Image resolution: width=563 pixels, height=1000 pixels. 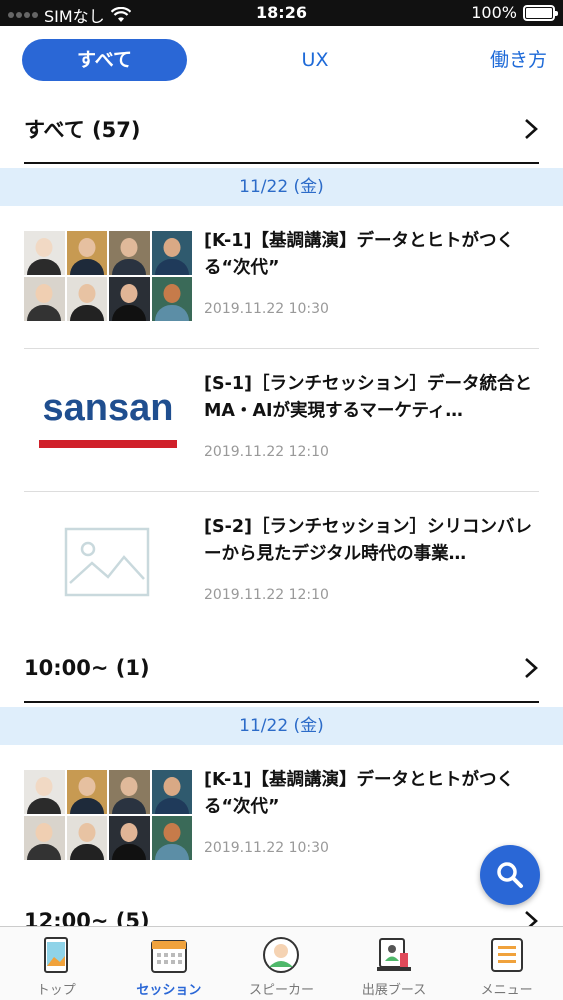 I want to click on nav-top: トップ, so click(x=56, y=963).